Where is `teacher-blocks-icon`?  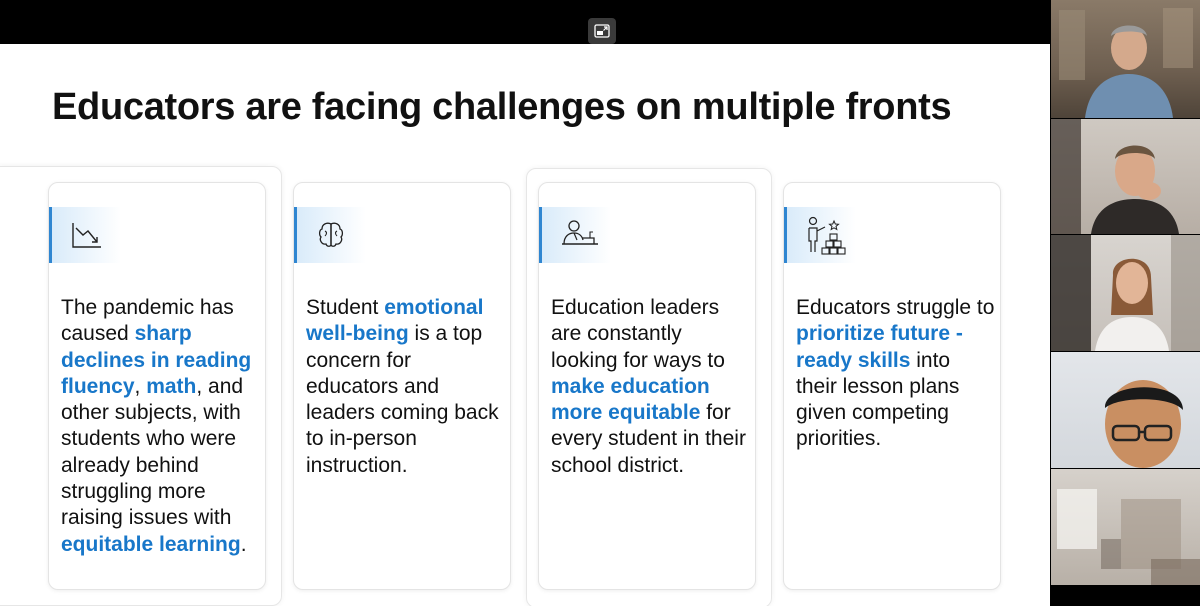
teacher-blocks-icon is located at coordinates (827, 235).